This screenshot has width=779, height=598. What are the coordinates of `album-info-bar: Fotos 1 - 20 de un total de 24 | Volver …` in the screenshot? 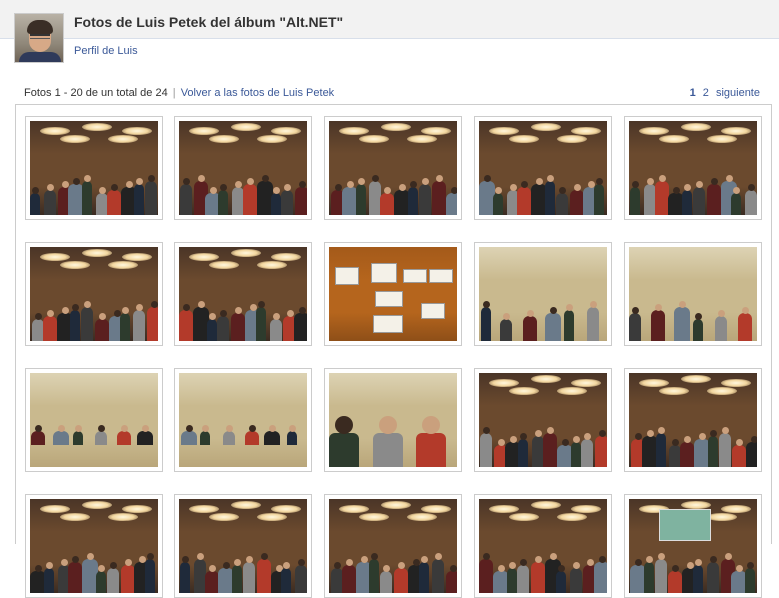 It's located at (392, 94).